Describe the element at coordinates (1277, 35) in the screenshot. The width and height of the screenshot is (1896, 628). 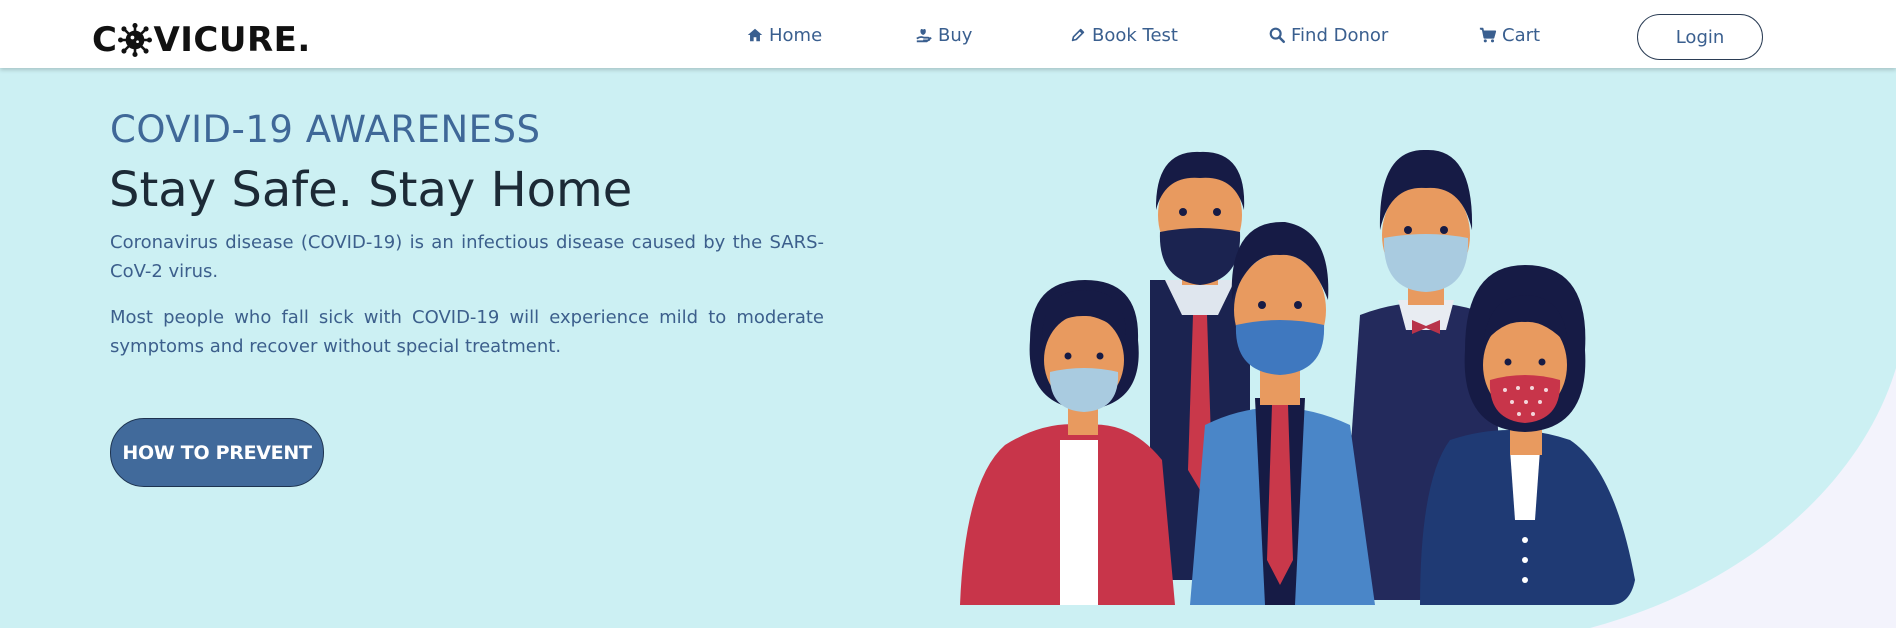
I see `search-icon` at that location.